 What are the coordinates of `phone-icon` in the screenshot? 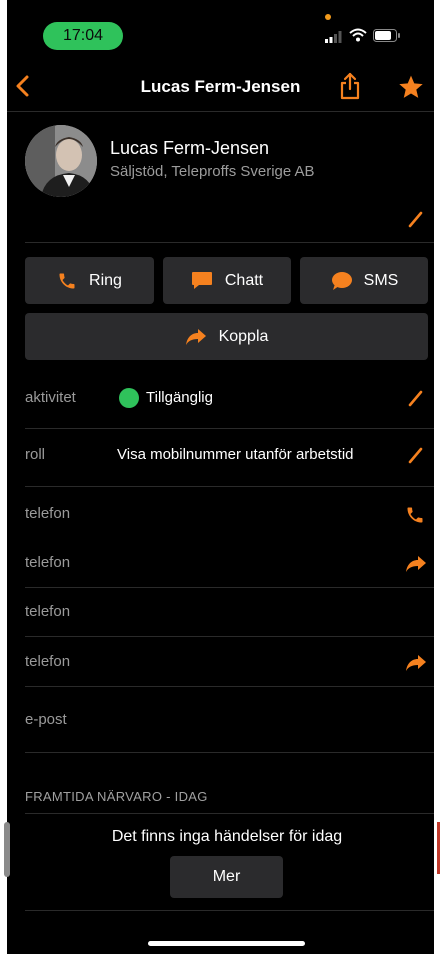 It's located at (67, 280).